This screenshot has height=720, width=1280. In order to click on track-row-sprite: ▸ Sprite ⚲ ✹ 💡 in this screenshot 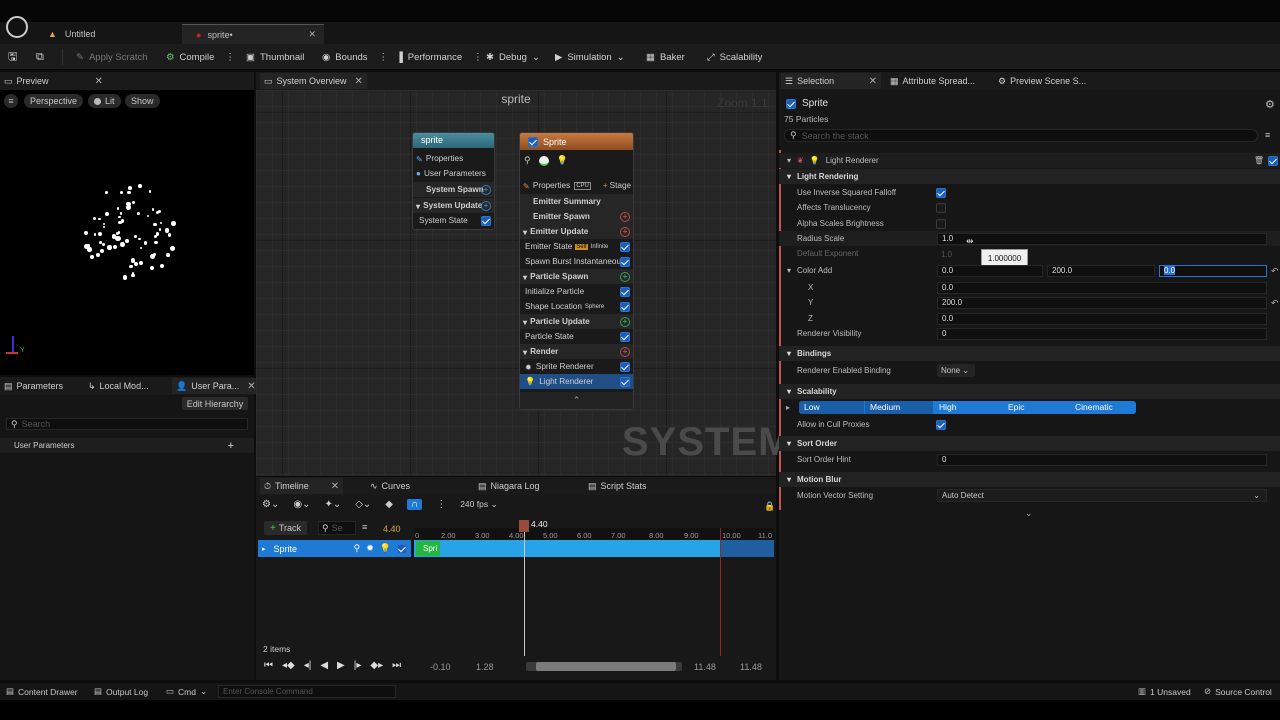, I will do `click(334, 548)`.